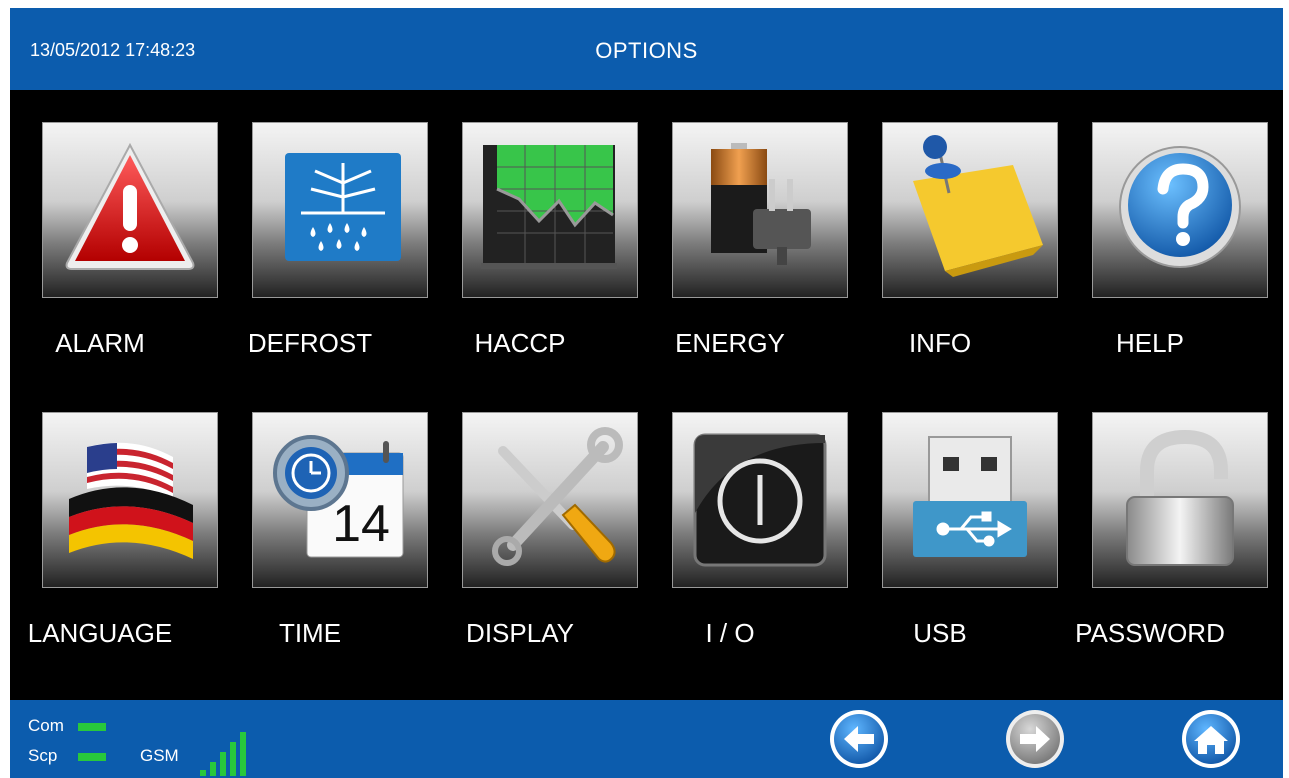  I want to click on language-button, so click(130, 500).